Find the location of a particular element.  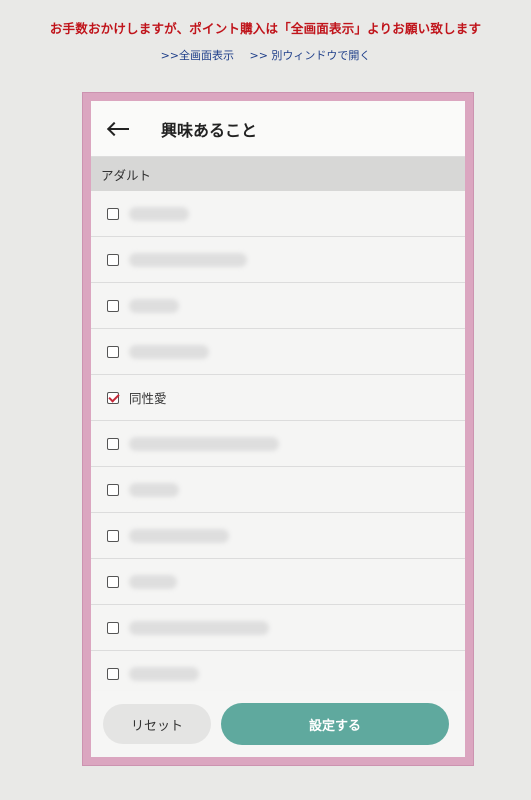

page-title: 興味あること is located at coordinates (209, 130).